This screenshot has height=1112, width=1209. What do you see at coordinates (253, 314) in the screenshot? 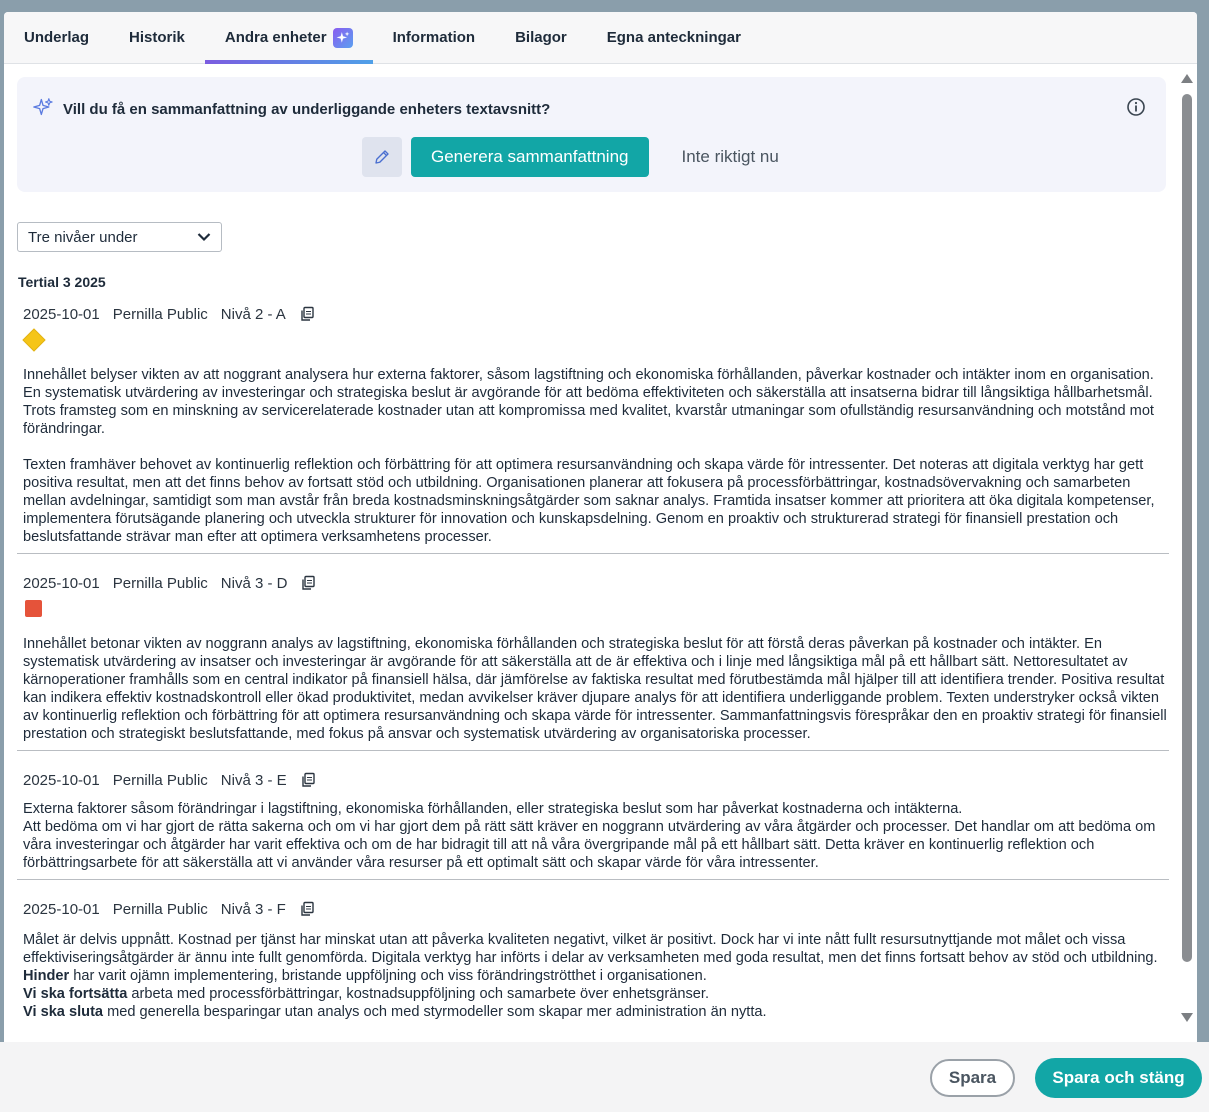
I see `entry-unit: Nivå 2 - A` at bounding box center [253, 314].